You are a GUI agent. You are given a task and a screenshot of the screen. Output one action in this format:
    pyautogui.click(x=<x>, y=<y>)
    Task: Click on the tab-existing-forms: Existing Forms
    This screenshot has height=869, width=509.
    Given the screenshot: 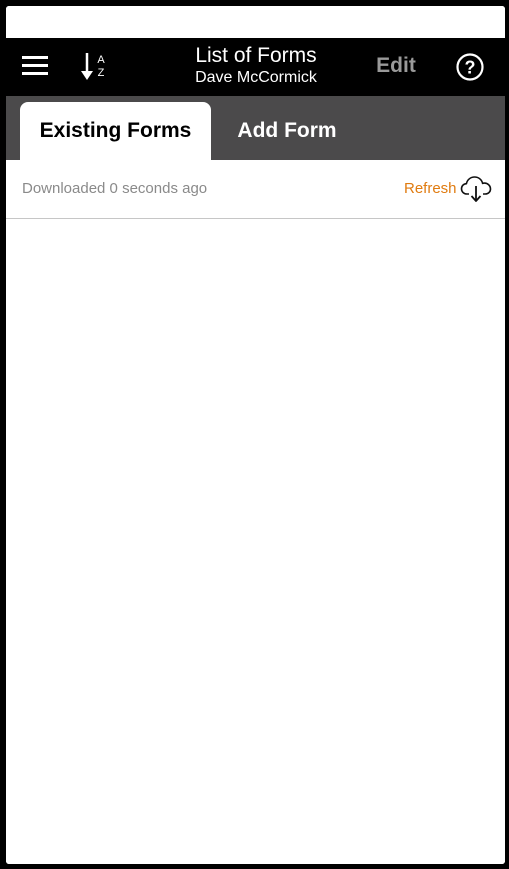 What is the action you would take?
    pyautogui.click(x=115, y=131)
    